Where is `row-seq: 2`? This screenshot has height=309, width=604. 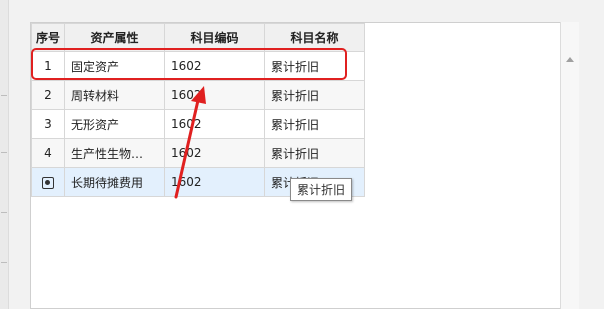 row-seq: 2 is located at coordinates (48, 95).